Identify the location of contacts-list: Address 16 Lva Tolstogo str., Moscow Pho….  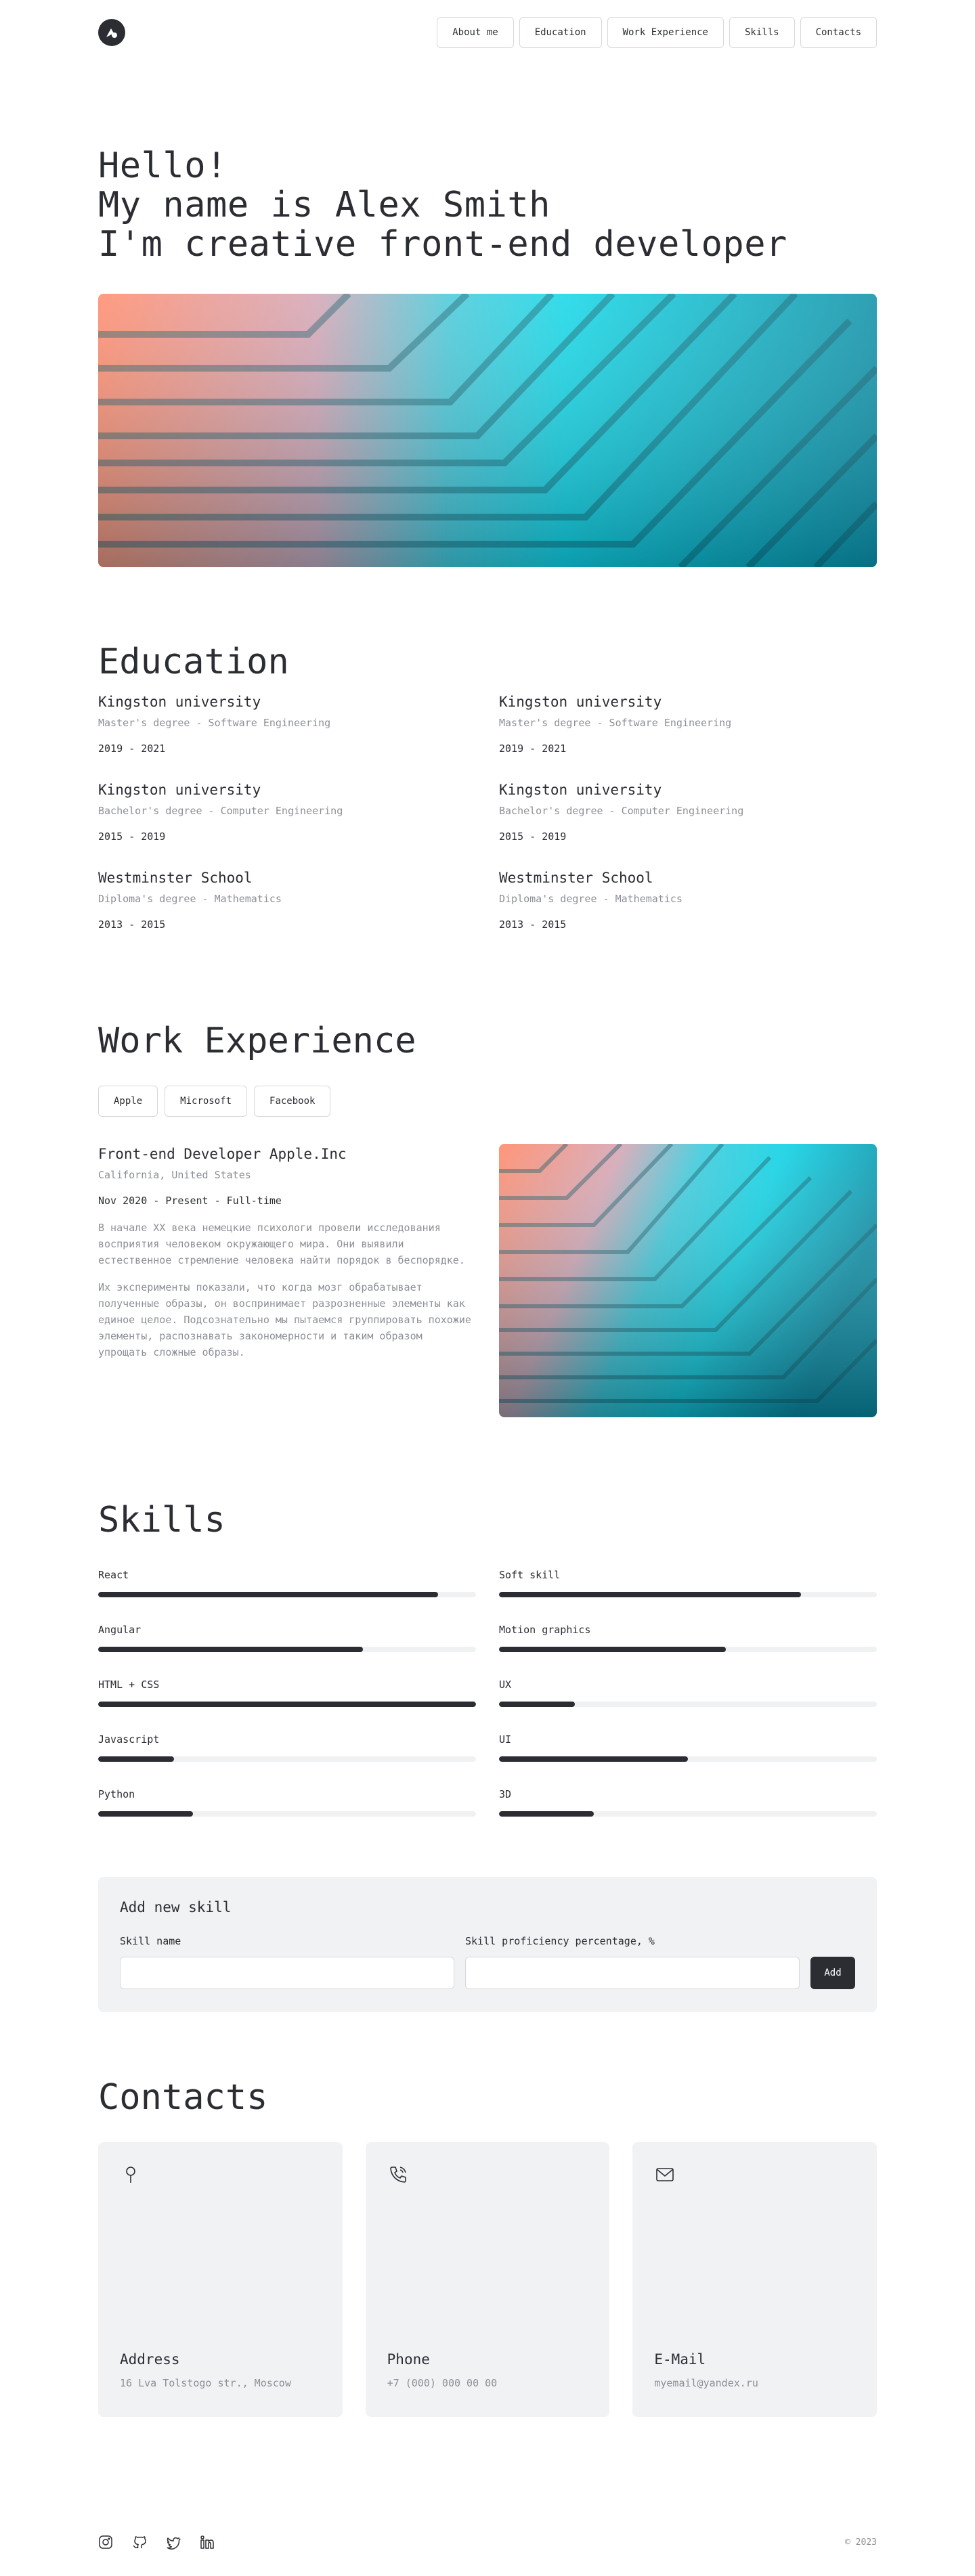
(487, 2279).